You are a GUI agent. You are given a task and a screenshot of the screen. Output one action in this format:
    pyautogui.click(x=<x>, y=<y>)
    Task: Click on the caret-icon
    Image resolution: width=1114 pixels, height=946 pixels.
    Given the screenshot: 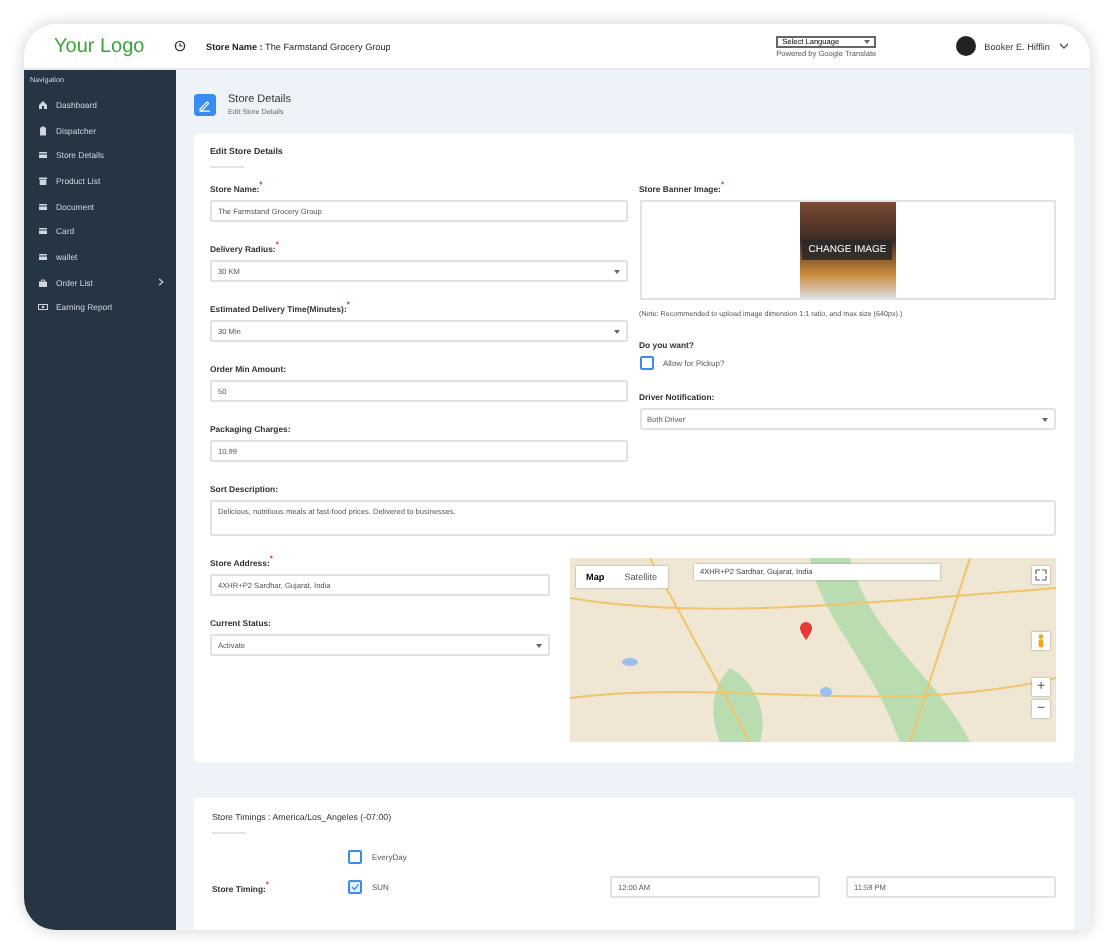 What is the action you would take?
    pyautogui.click(x=1064, y=46)
    